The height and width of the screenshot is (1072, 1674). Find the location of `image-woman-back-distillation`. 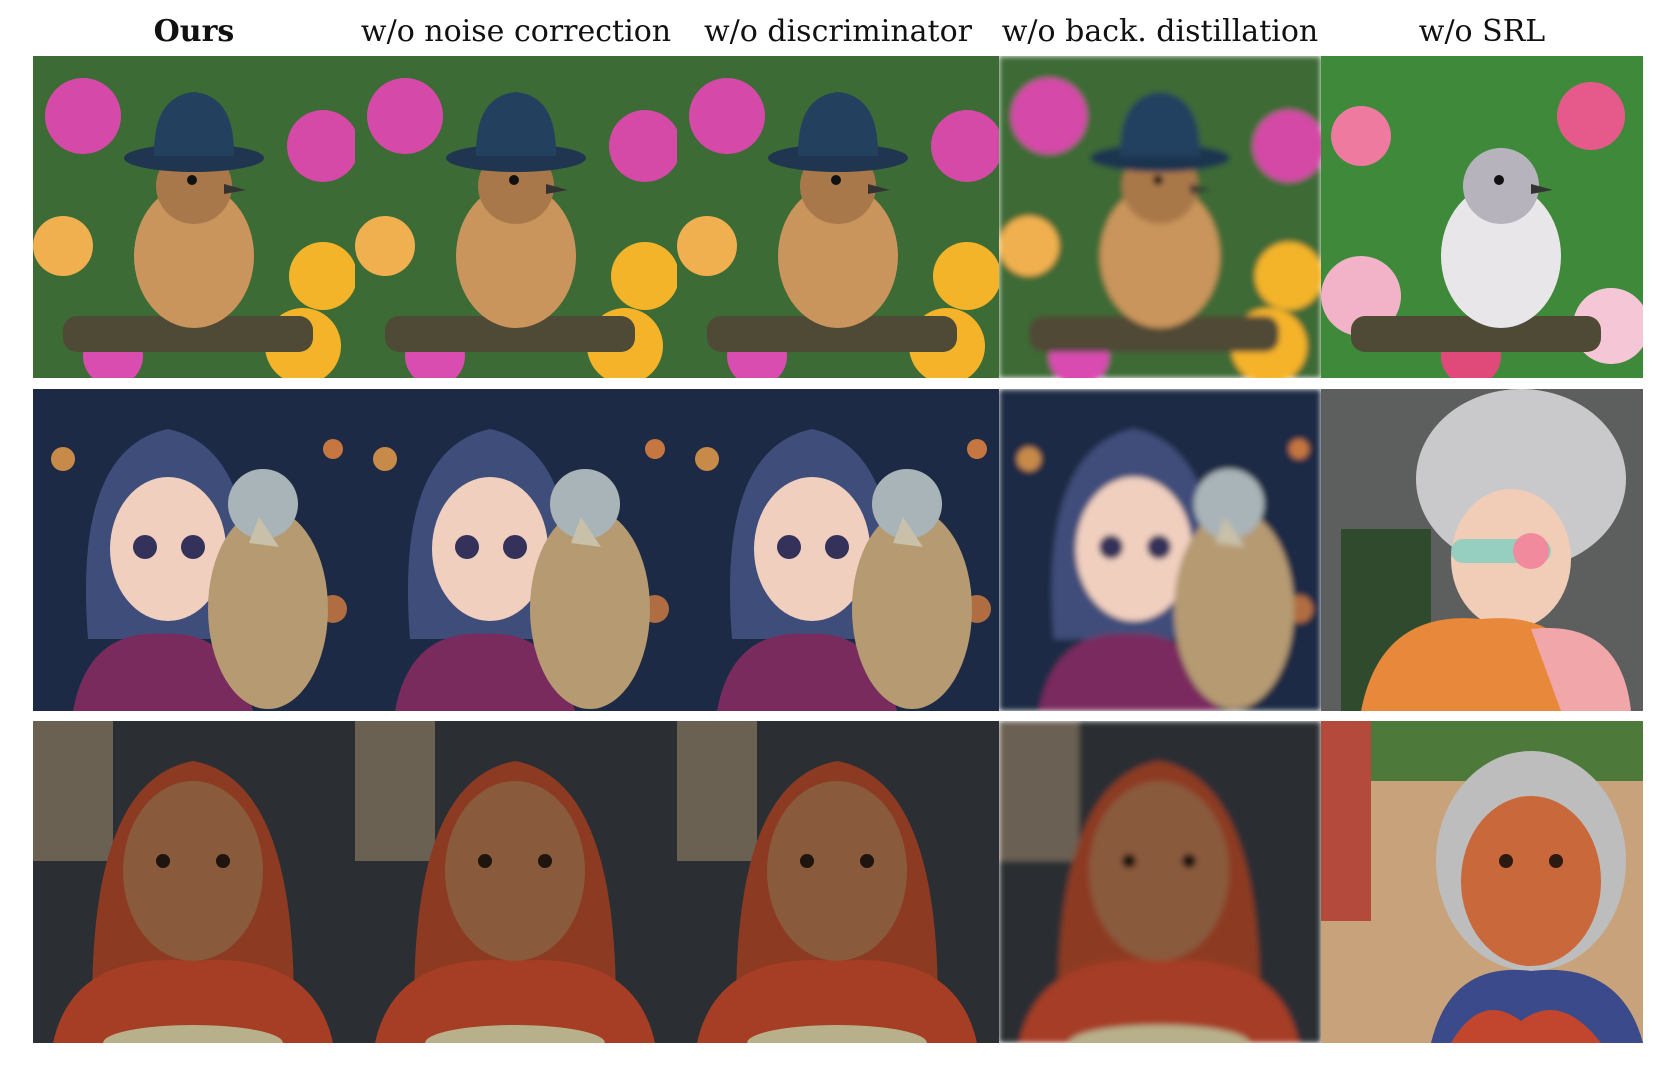

image-woman-back-distillation is located at coordinates (1160, 882).